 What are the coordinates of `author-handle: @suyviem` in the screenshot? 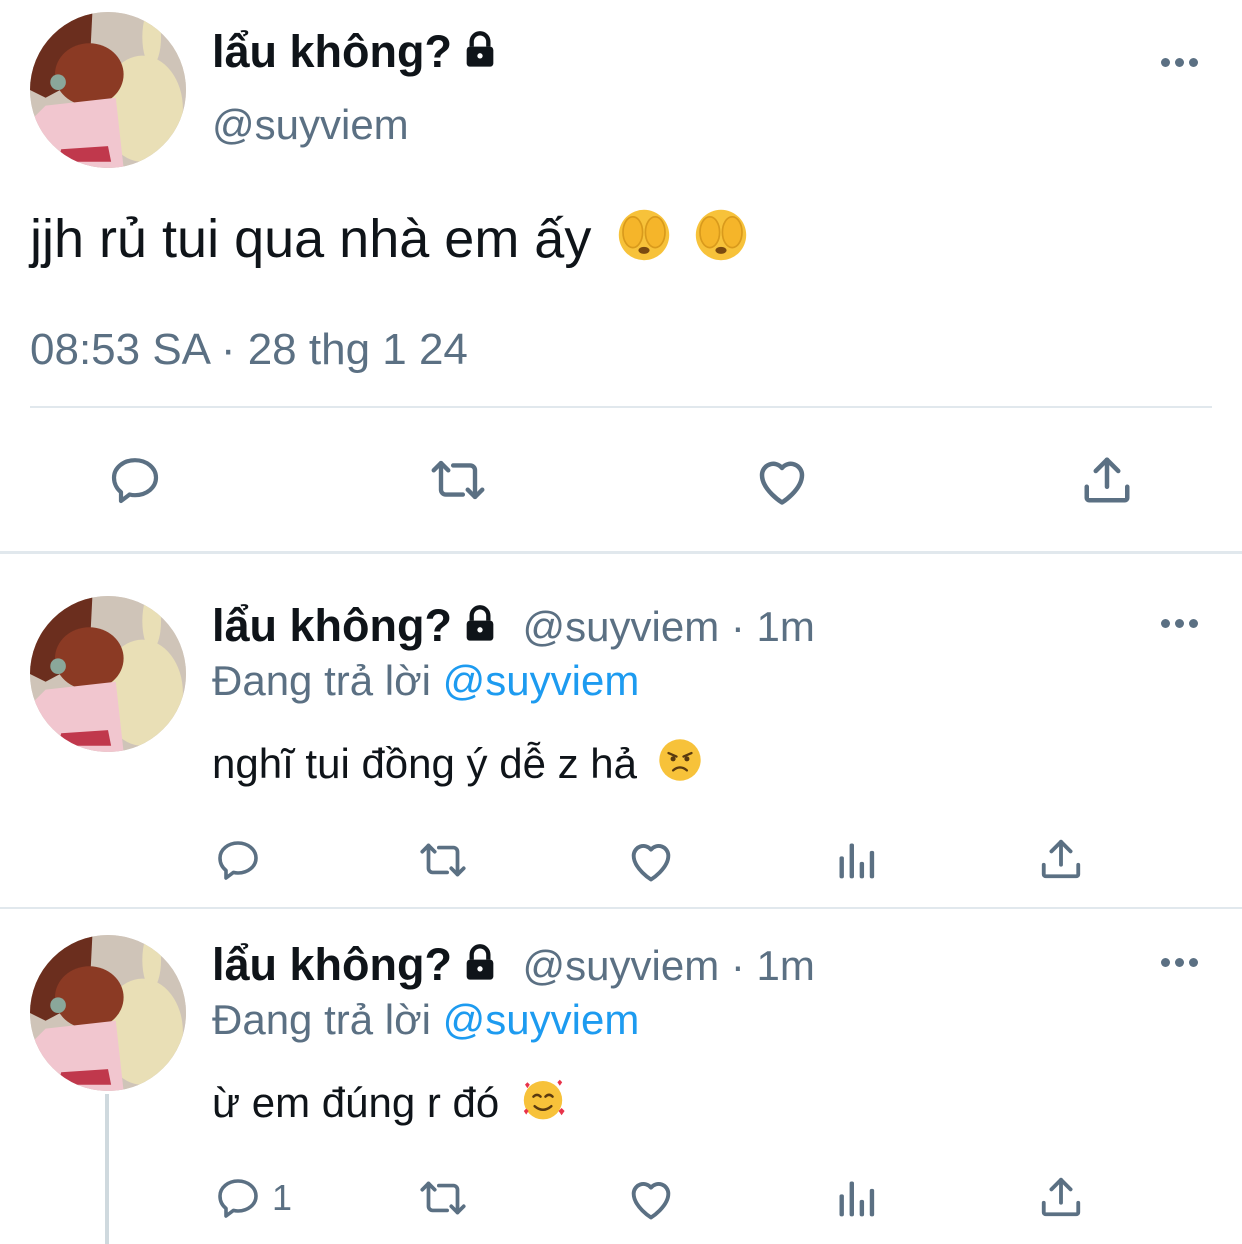 It's located at (310, 125).